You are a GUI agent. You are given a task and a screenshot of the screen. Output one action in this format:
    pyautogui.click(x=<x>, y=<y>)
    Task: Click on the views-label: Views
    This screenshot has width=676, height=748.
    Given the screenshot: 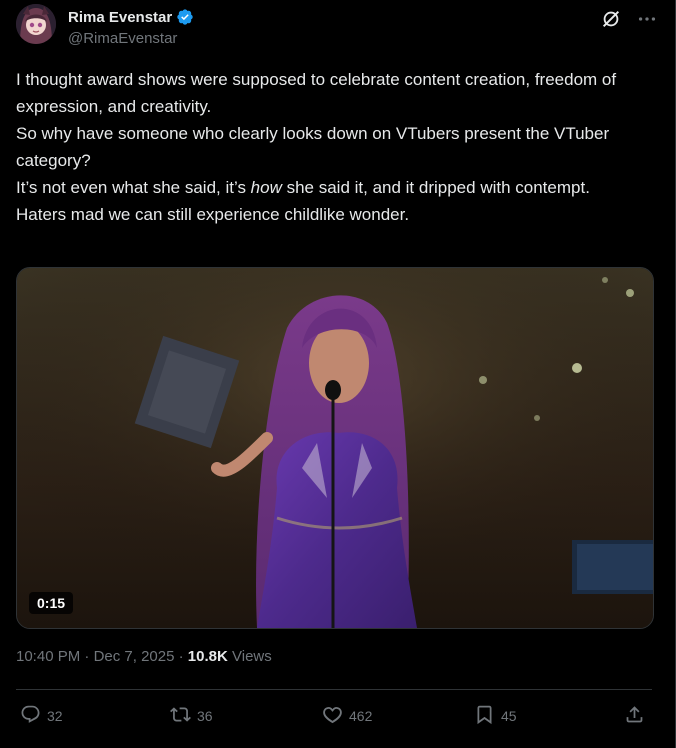 What is the action you would take?
    pyautogui.click(x=252, y=656)
    